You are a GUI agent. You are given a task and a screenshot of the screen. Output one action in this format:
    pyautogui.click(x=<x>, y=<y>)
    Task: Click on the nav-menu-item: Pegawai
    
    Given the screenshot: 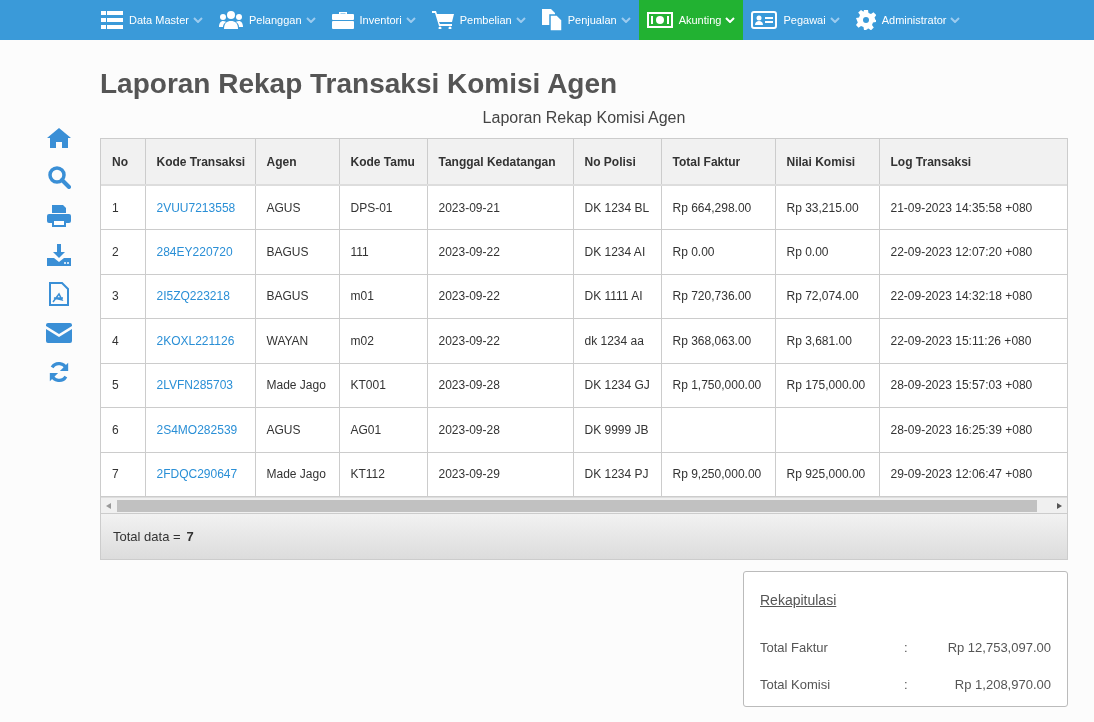 What is the action you would take?
    pyautogui.click(x=795, y=20)
    